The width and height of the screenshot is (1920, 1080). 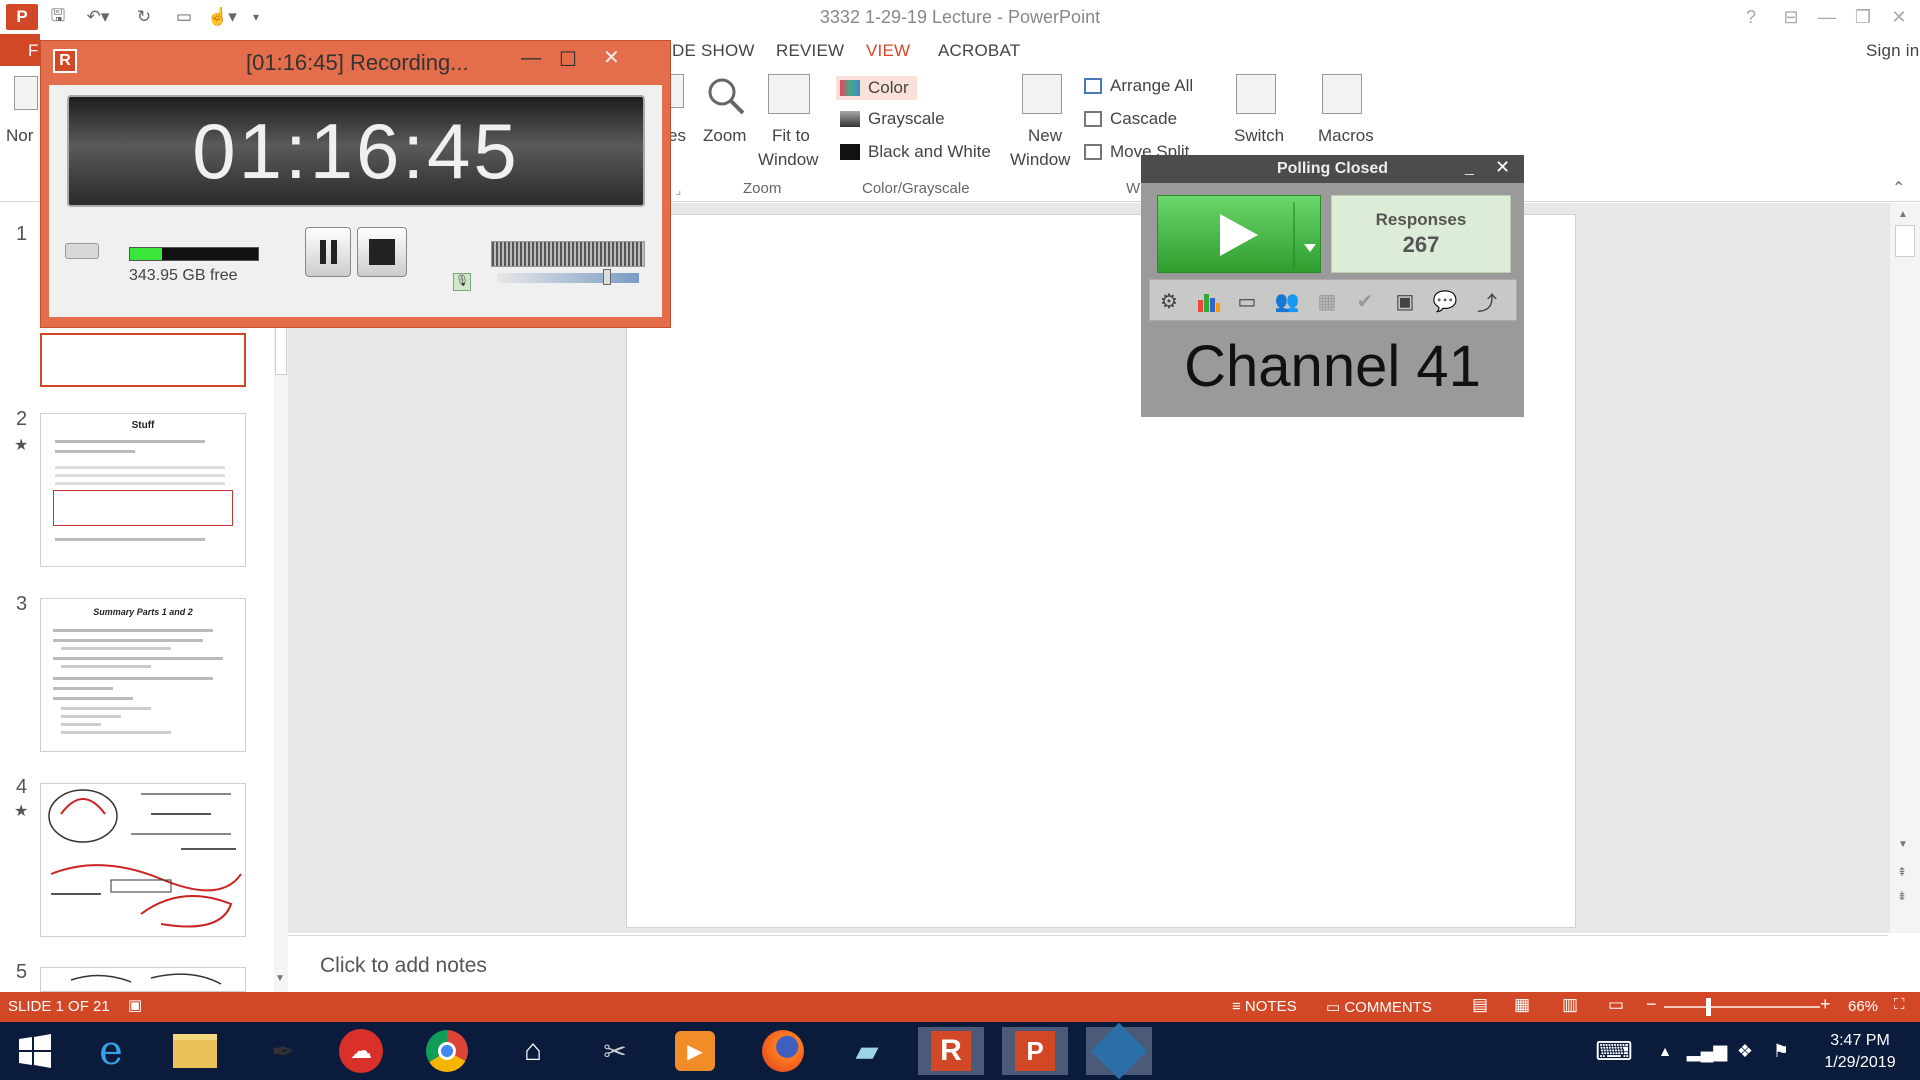 What do you see at coordinates (1247, 301) in the screenshot?
I see `monitor-icon: ▭` at bounding box center [1247, 301].